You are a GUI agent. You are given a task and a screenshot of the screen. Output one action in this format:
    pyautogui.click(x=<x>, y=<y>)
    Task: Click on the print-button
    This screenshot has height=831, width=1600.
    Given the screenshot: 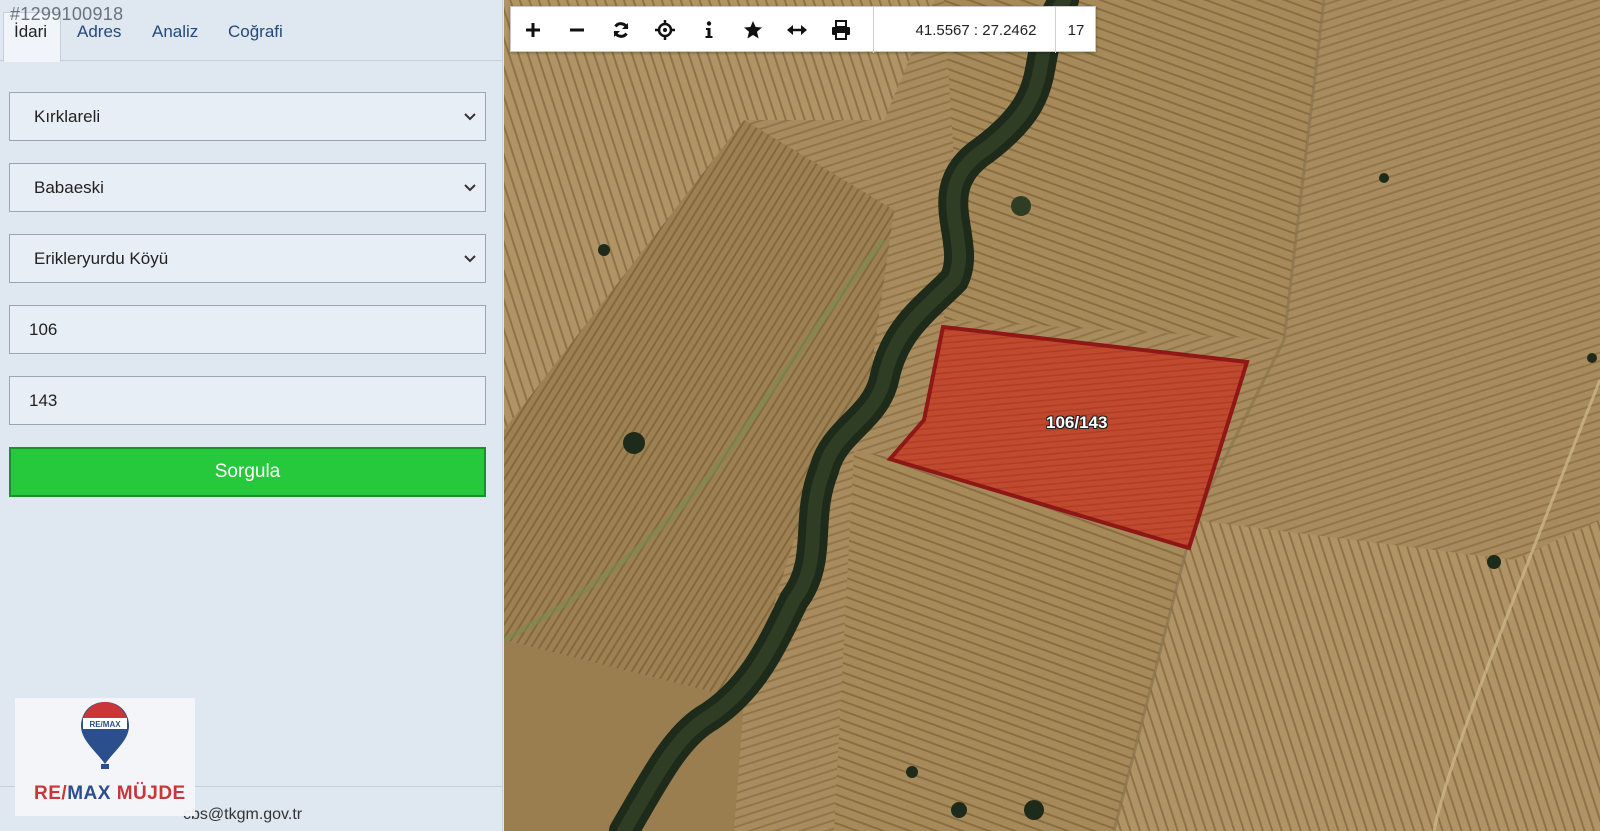 What is the action you would take?
    pyautogui.click(x=841, y=30)
    